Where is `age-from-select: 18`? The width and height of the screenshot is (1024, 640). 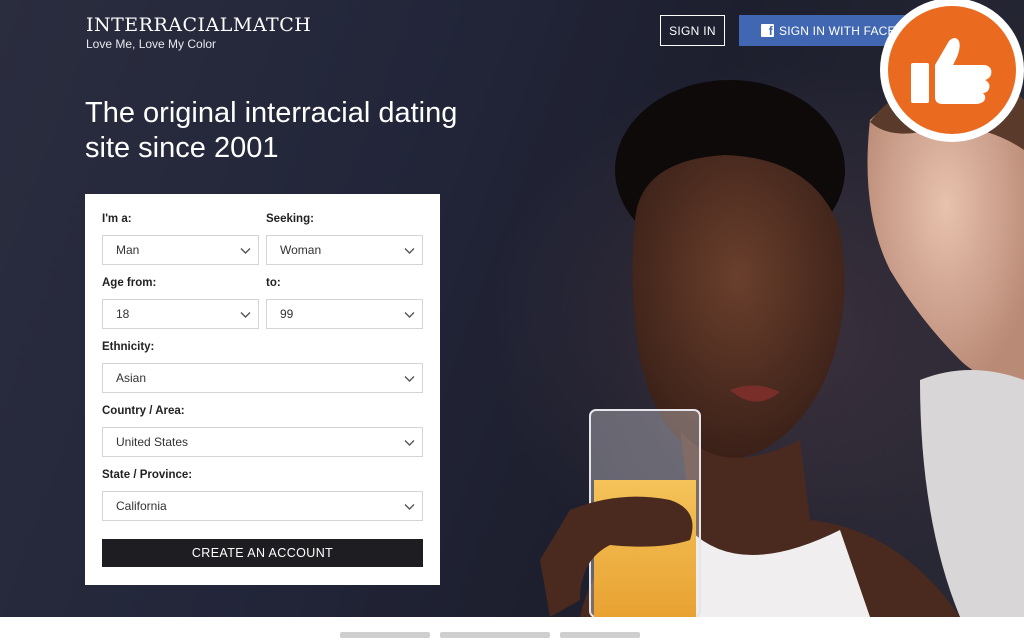 age-from-select: 18 is located at coordinates (180, 314).